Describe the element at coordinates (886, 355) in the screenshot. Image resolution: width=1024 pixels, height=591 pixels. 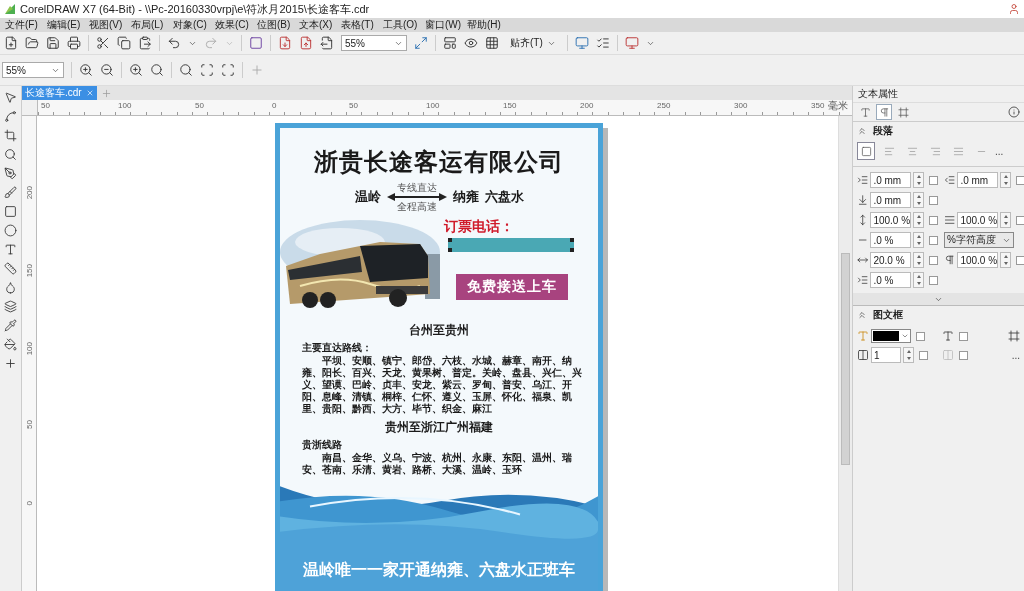
I see `number-field: 1` at that location.